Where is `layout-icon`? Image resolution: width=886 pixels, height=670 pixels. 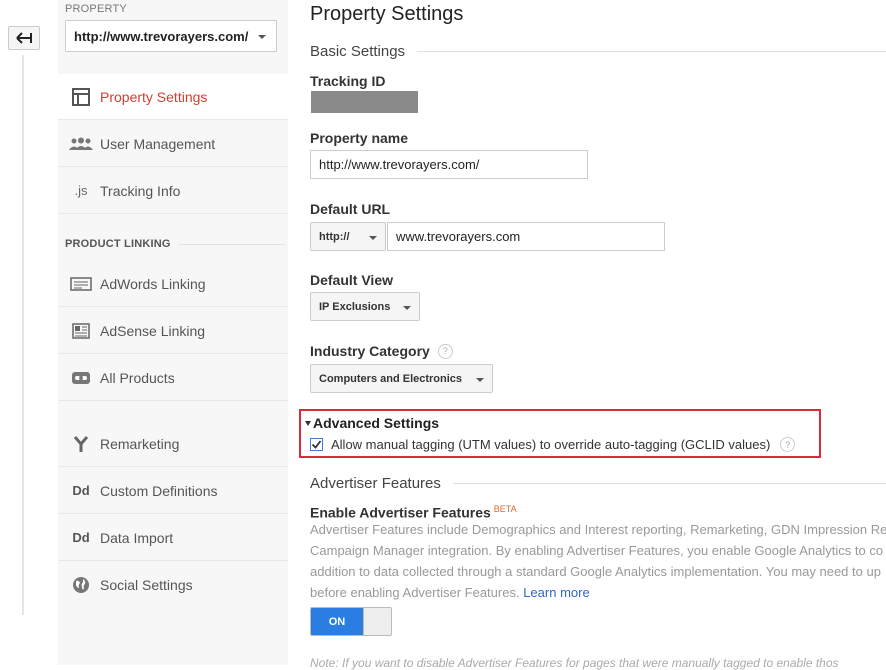 layout-icon is located at coordinates (81, 96).